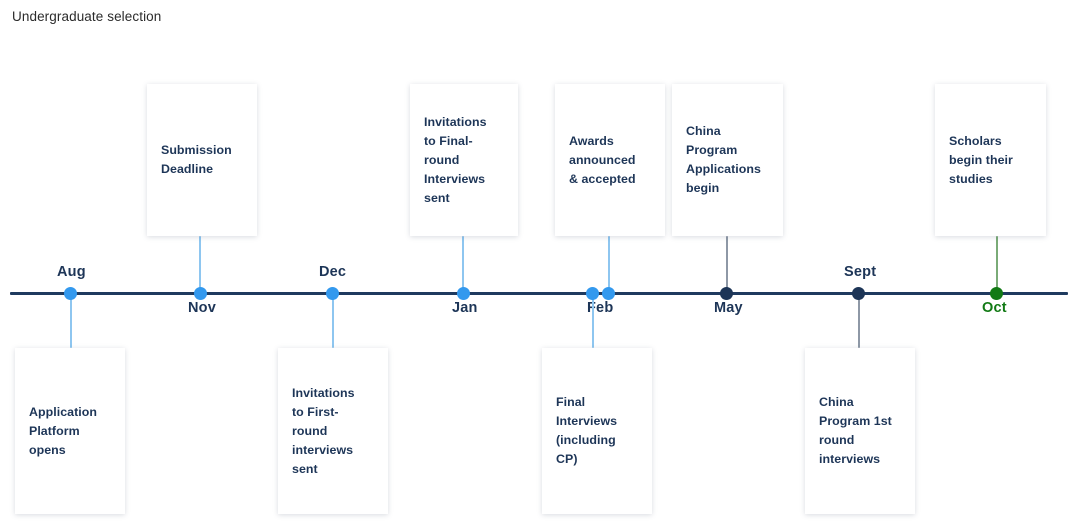  What do you see at coordinates (997, 264) in the screenshot?
I see `connector-oct` at bounding box center [997, 264].